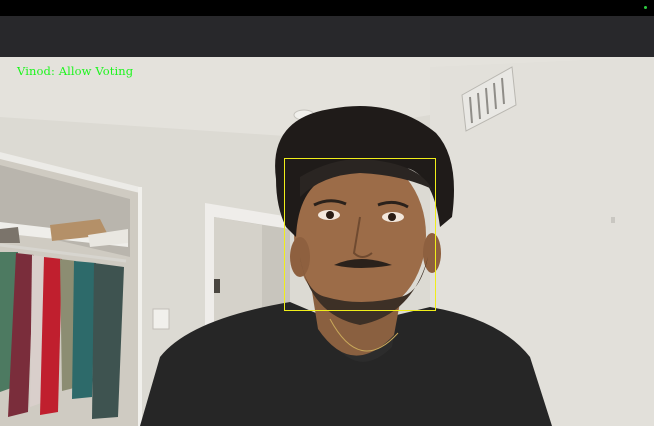 The image size is (654, 426). What do you see at coordinates (71, 289) in the screenshot?
I see `closet` at bounding box center [71, 289].